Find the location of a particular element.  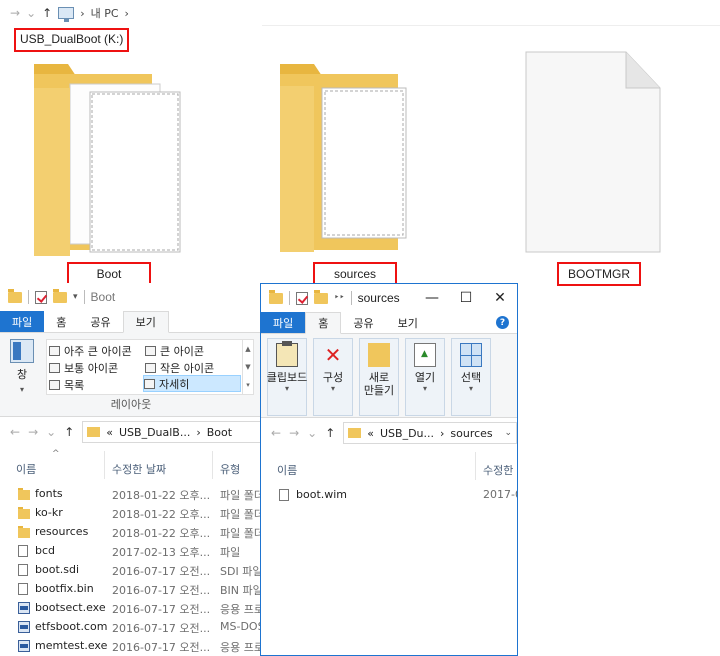

breadcrumb-current: sources is located at coordinates (471, 433).